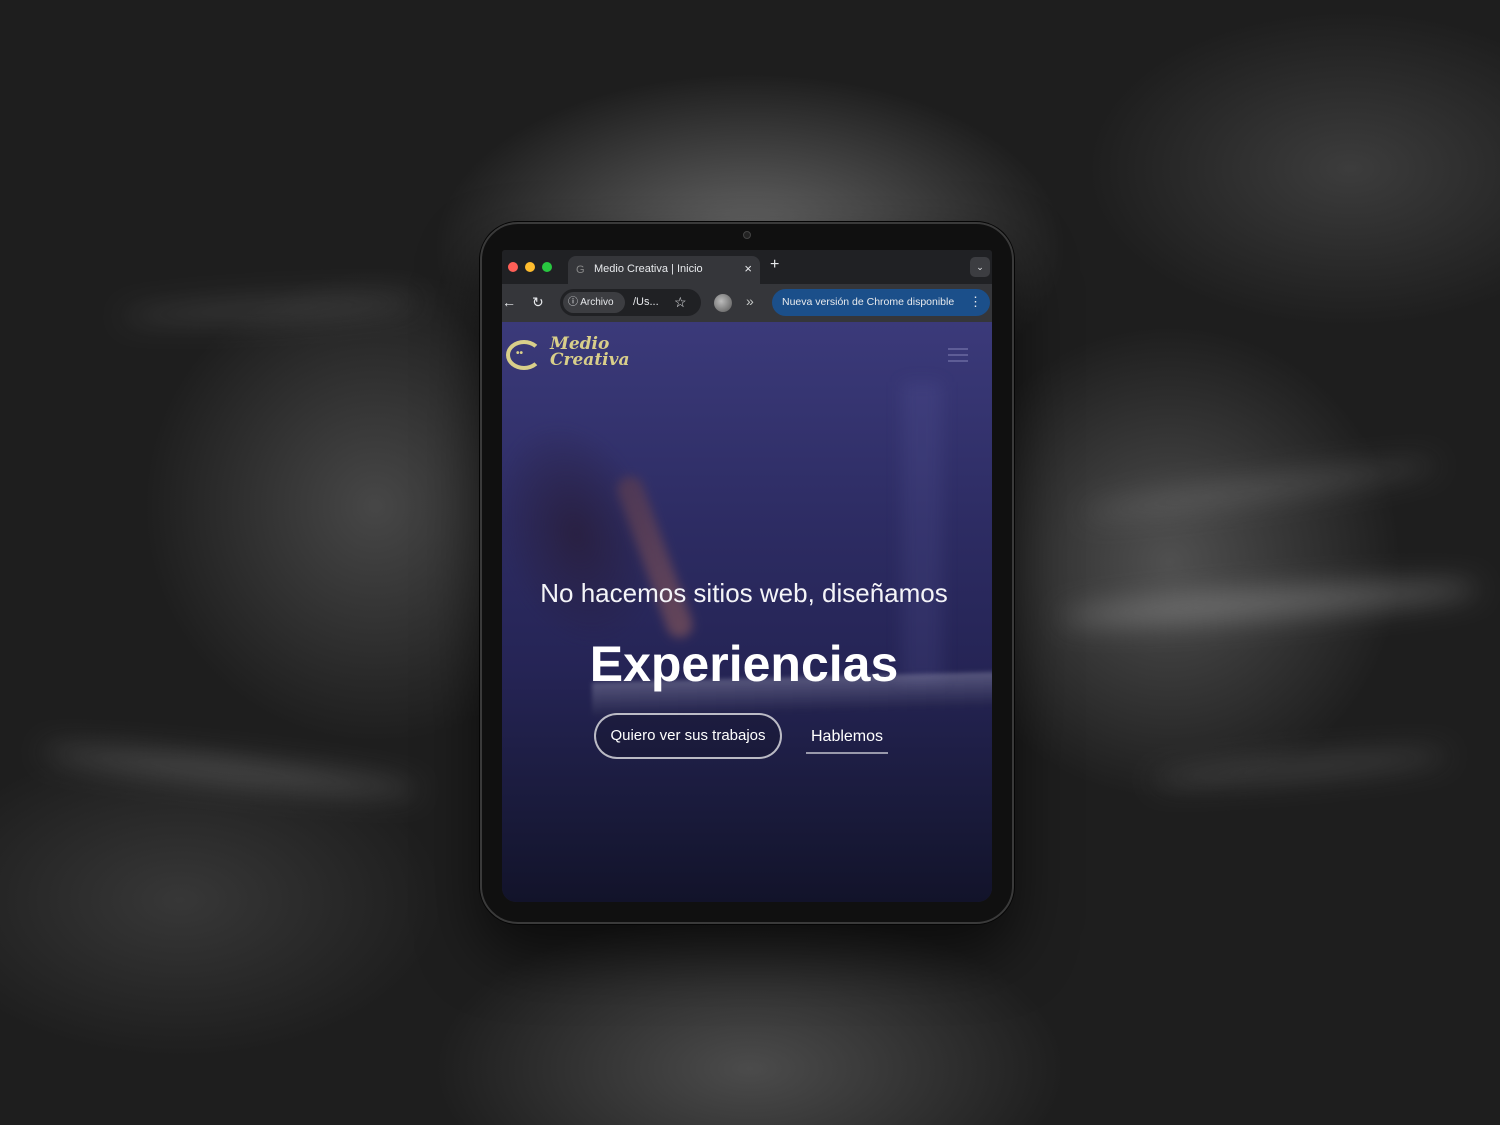 Image resolution: width=1500 pixels, height=1125 pixels. Describe the element at coordinates (594, 302) in the screenshot. I see `site-info-chip: ⓘ Archivo` at that location.